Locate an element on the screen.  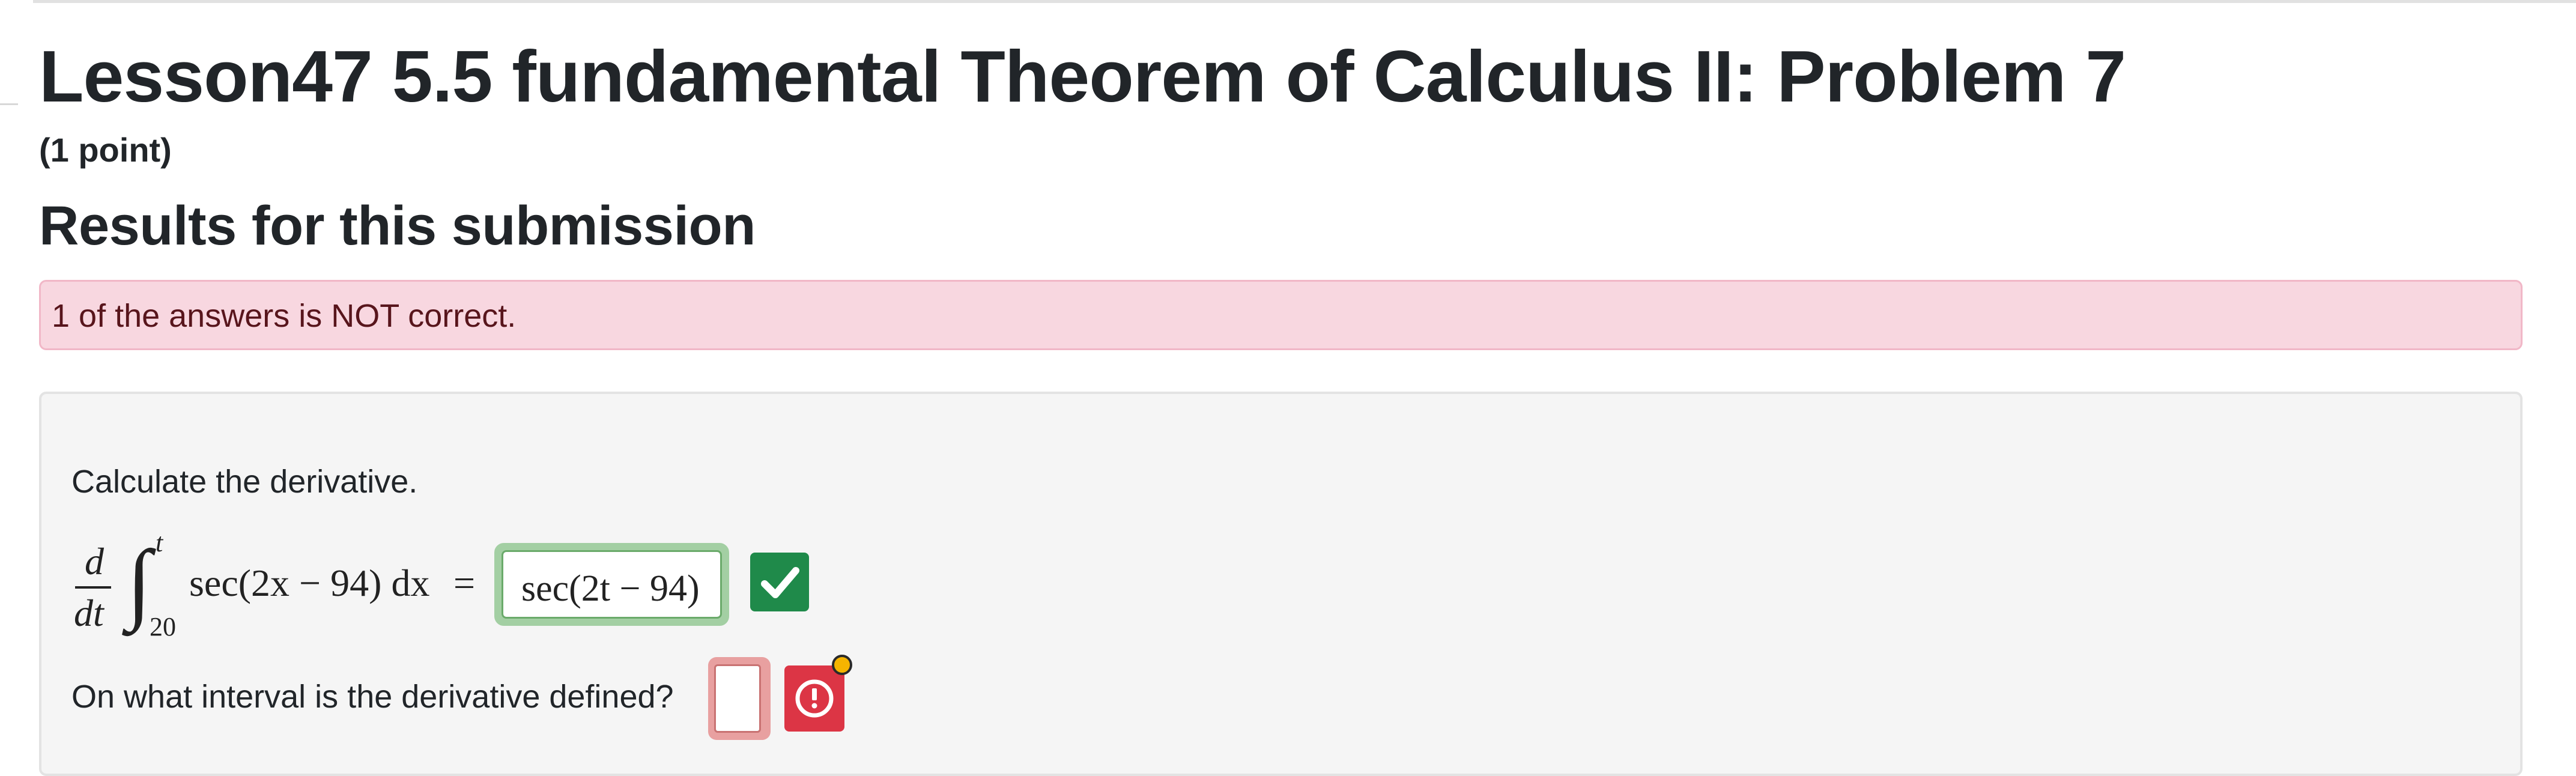
results-heading: Results for this submission is located at coordinates (397, 226).